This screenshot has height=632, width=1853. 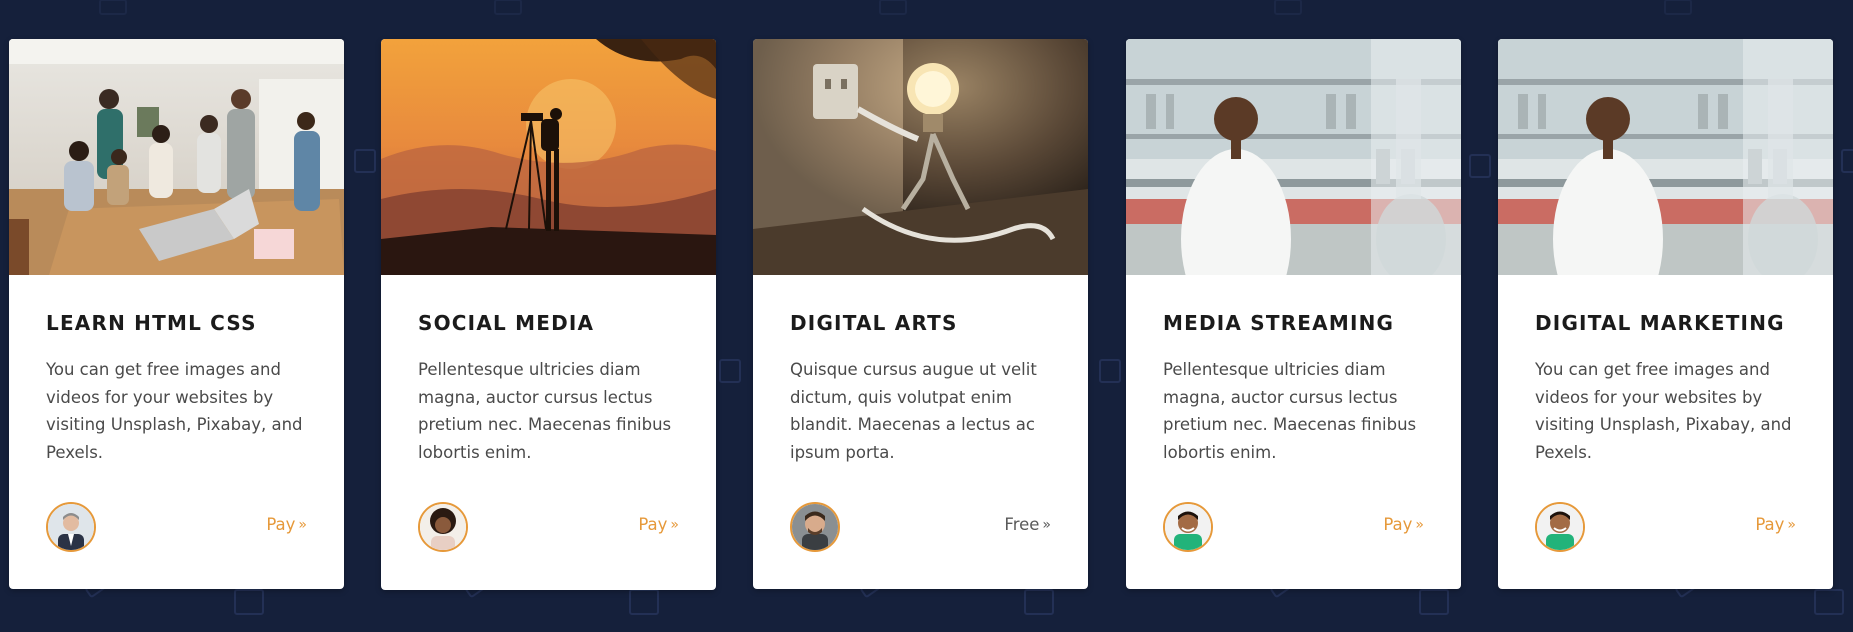 What do you see at coordinates (506, 323) in the screenshot?
I see `card-title: SOCIAL MEDIA` at bounding box center [506, 323].